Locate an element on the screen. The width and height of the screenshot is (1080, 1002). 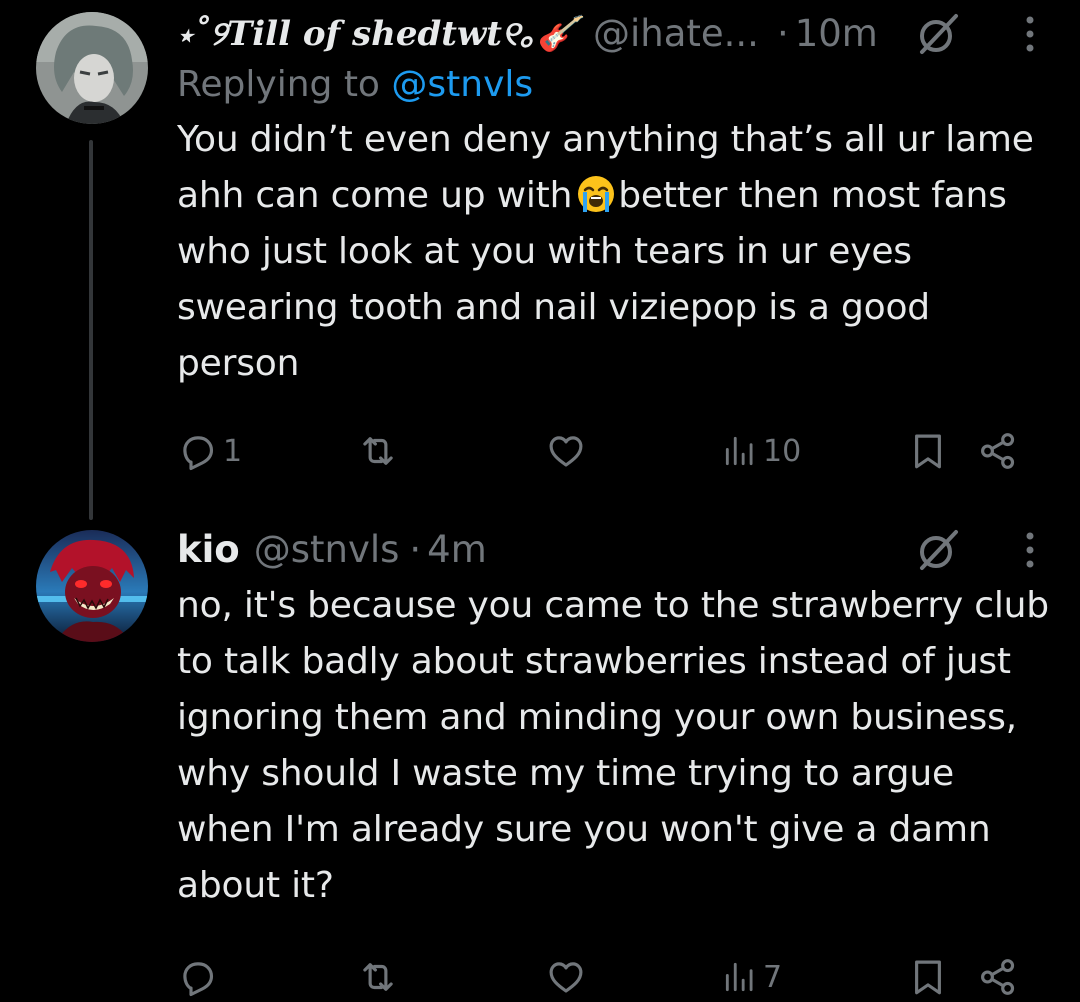
replying-to: Replying to @stnvls is located at coordinates (613, 85).